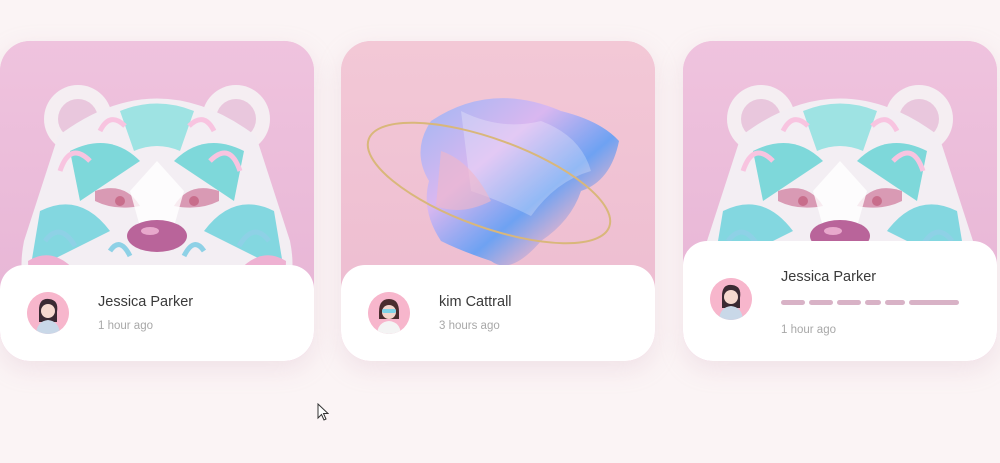 This screenshot has width=1000, height=463. I want to click on mouse-cursor-icon, so click(323, 412).